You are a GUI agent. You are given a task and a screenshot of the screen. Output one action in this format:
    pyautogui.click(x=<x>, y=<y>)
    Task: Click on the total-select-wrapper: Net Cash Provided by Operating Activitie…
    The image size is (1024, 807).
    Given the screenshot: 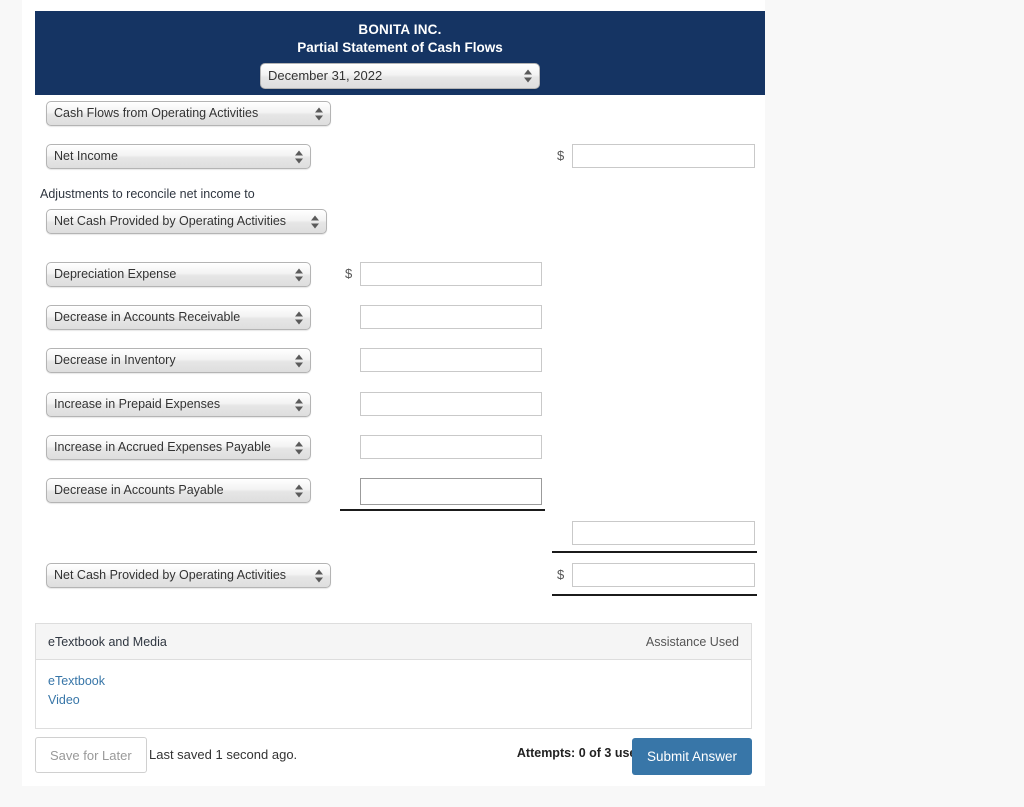 What is the action you would take?
    pyautogui.click(x=188, y=575)
    